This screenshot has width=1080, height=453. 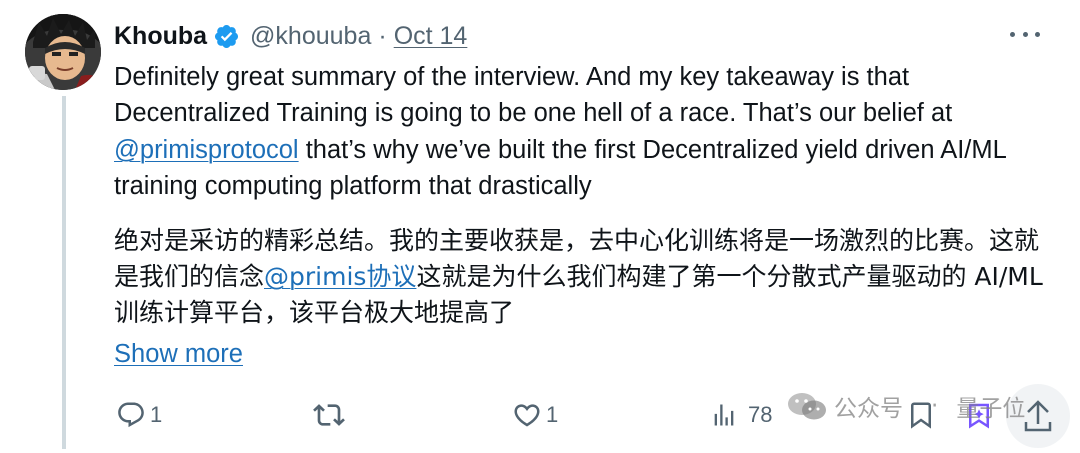 I want to click on like-button: 1, so click(x=535, y=415).